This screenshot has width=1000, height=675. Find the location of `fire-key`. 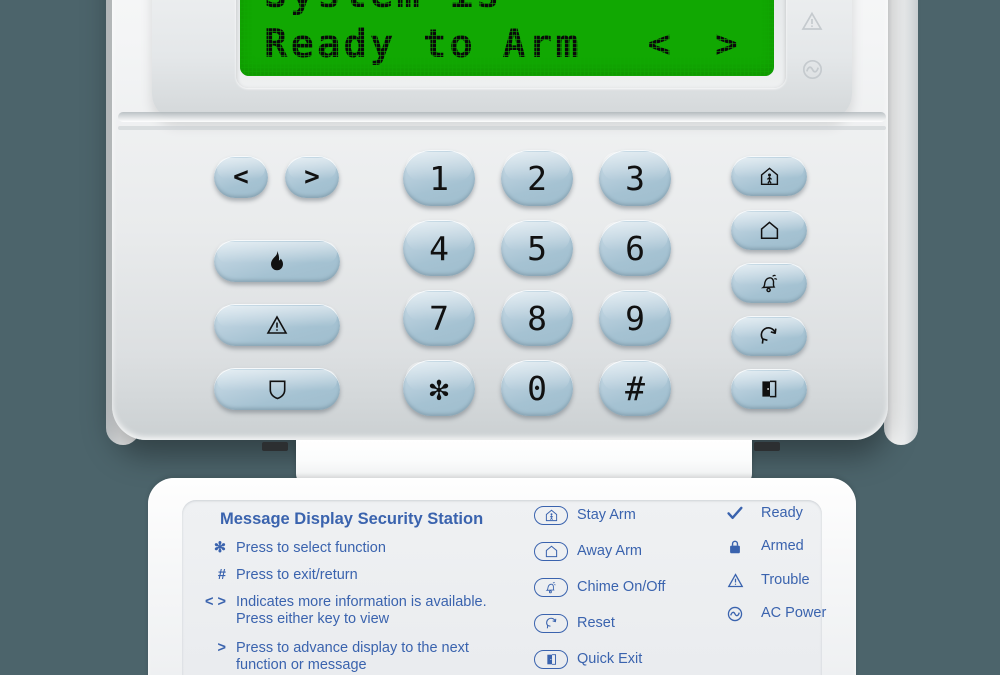

fire-key is located at coordinates (277, 261).